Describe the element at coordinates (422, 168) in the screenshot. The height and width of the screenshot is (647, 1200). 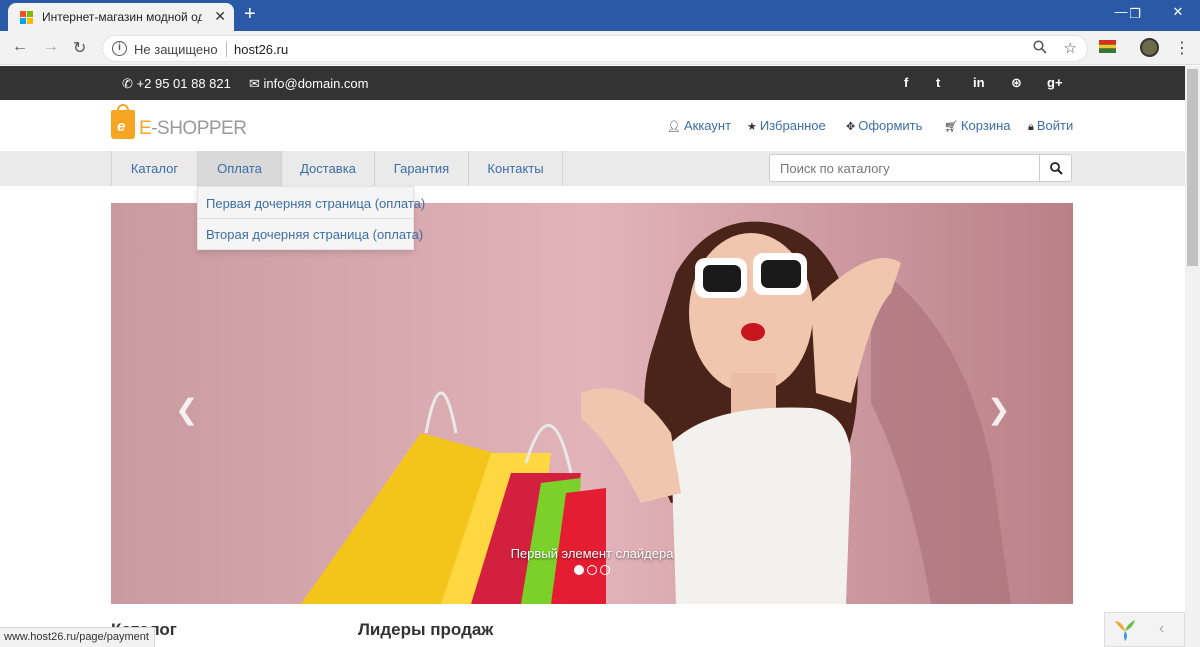
I see `nav-item-warranty: Гарантия` at that location.